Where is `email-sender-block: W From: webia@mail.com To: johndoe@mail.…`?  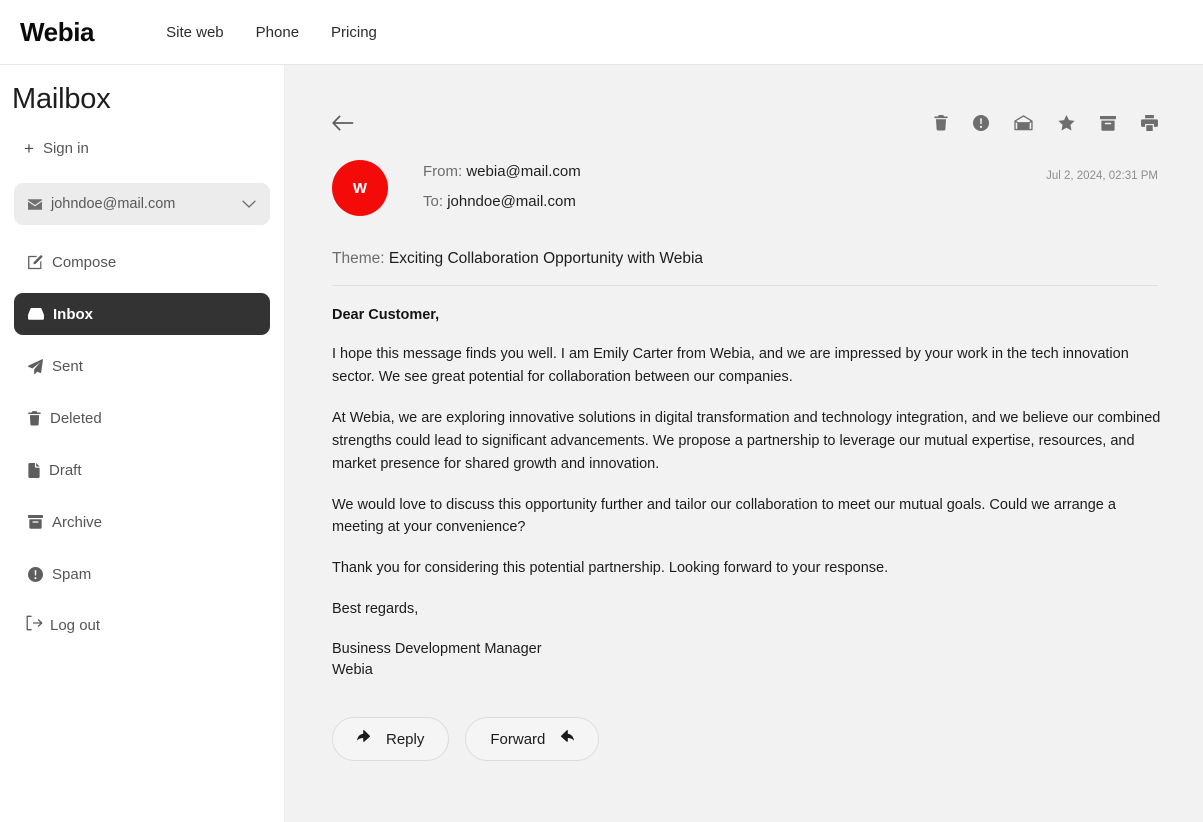
email-sender-block: W From: webia@mail.com To: johndoe@mail.… is located at coordinates (745, 191).